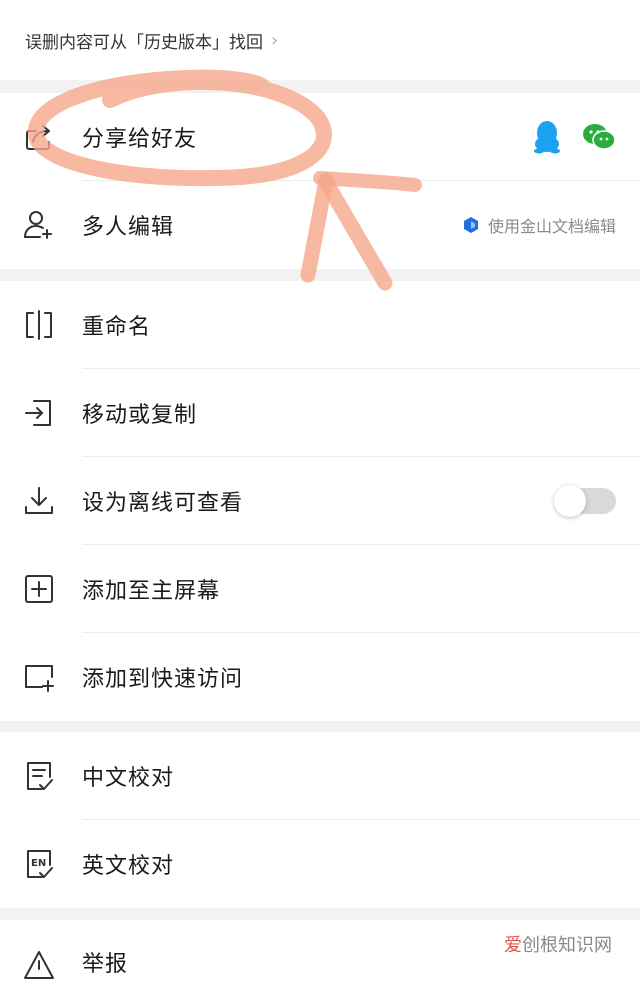 The height and width of the screenshot is (1008, 640). Describe the element at coordinates (320, 413) in the screenshot. I see `move-copy-row: 移动或复制` at that location.